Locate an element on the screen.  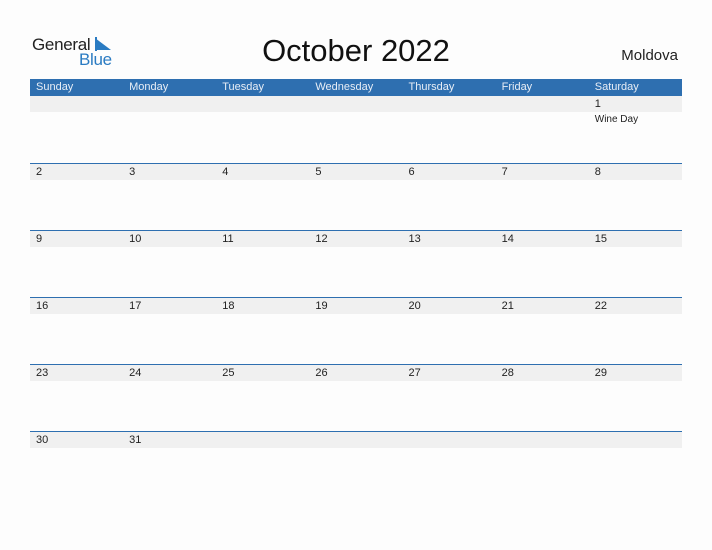
day-number: 4 is located at coordinates (225, 172).